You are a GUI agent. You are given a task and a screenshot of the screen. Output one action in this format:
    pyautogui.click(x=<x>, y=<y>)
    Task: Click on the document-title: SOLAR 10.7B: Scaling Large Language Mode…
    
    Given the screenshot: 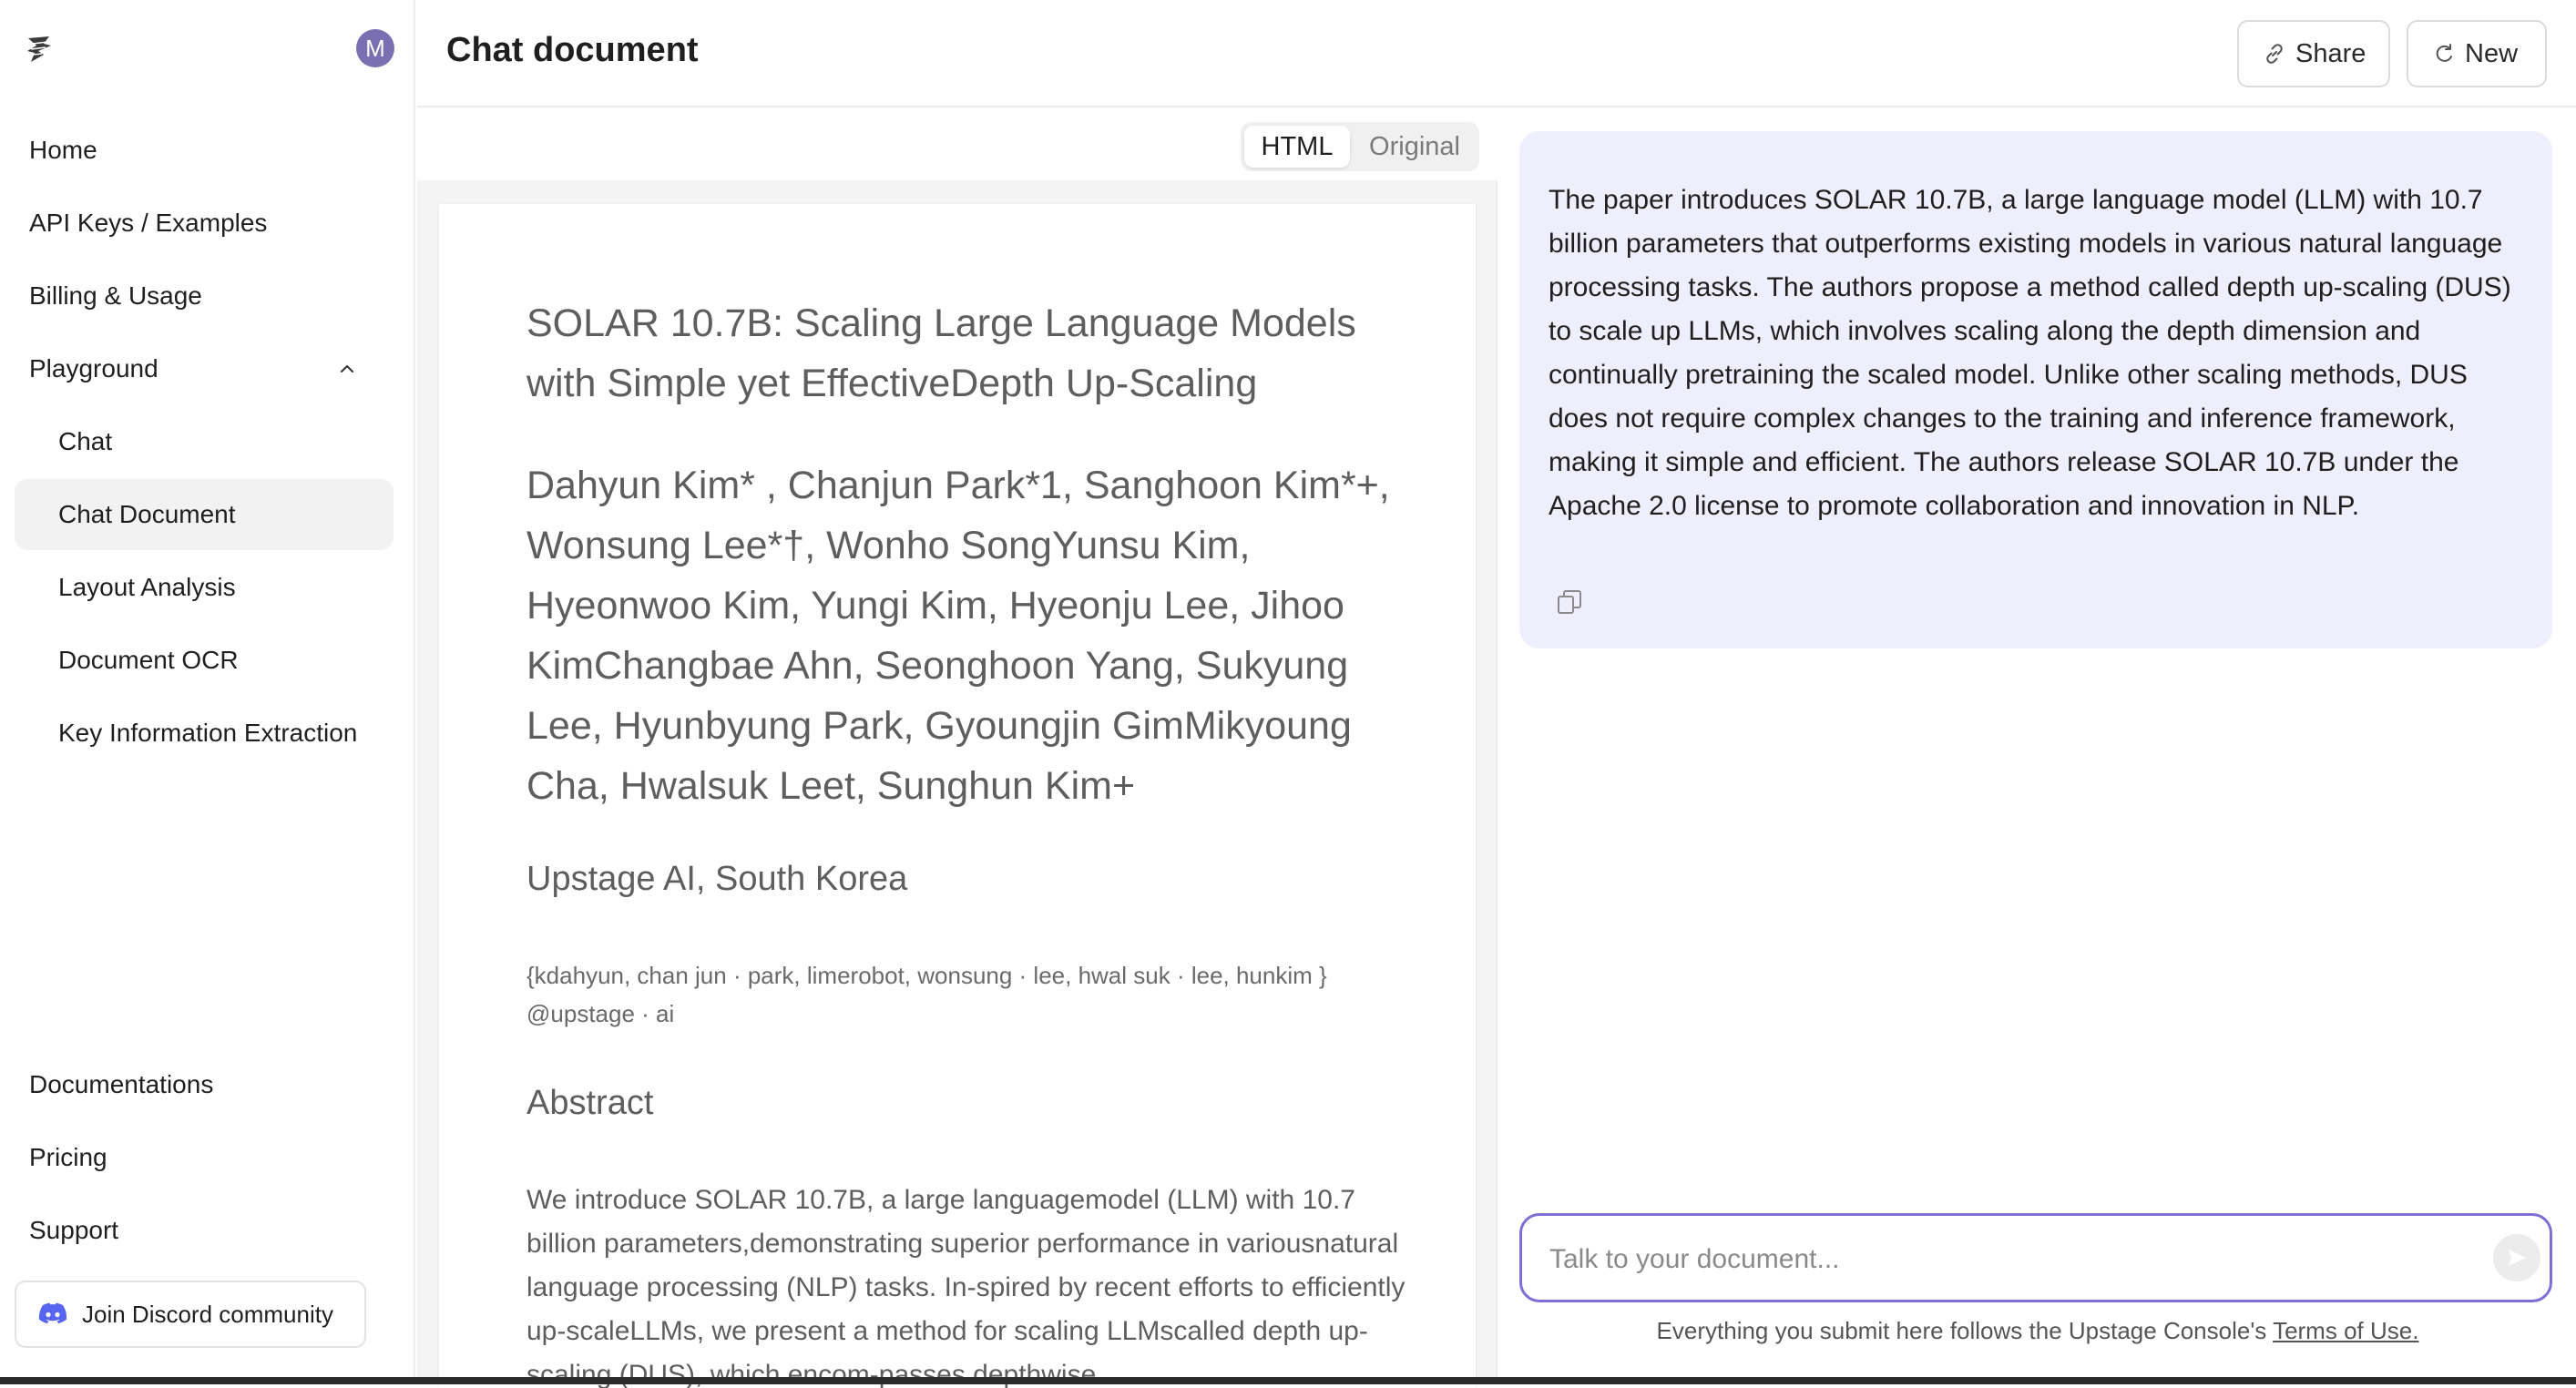 What is the action you would take?
    pyautogui.click(x=941, y=353)
    